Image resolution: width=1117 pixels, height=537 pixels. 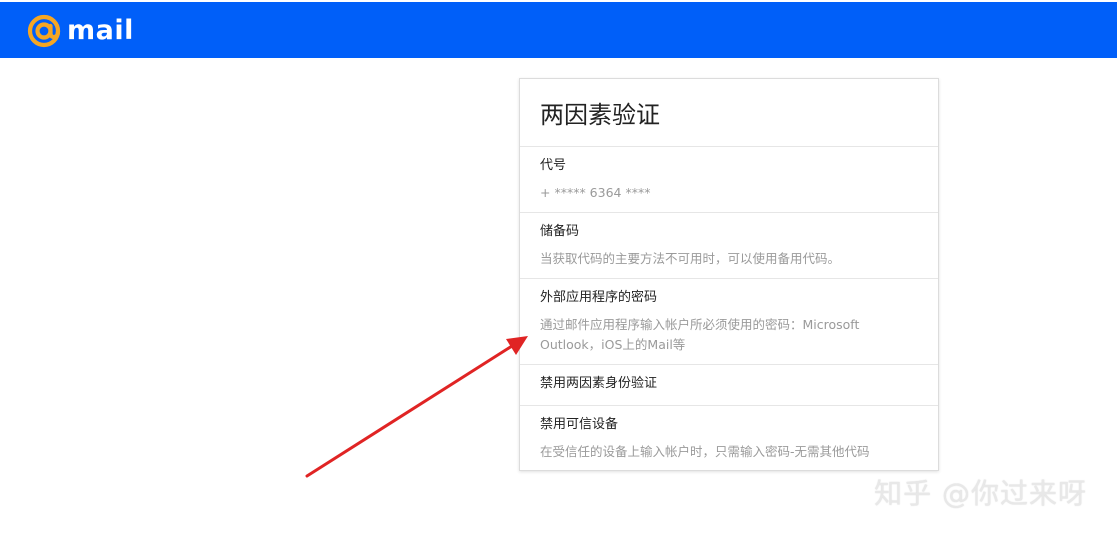 I want to click on logo-text: mail, so click(x=100, y=30).